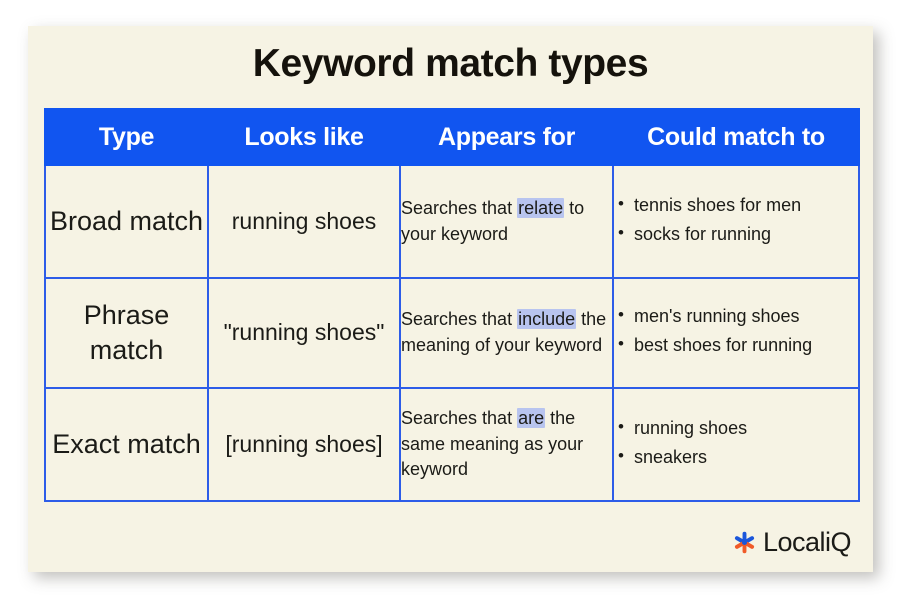  What do you see at coordinates (506, 137) in the screenshot?
I see `column-header-appears-for: Appears for` at bounding box center [506, 137].